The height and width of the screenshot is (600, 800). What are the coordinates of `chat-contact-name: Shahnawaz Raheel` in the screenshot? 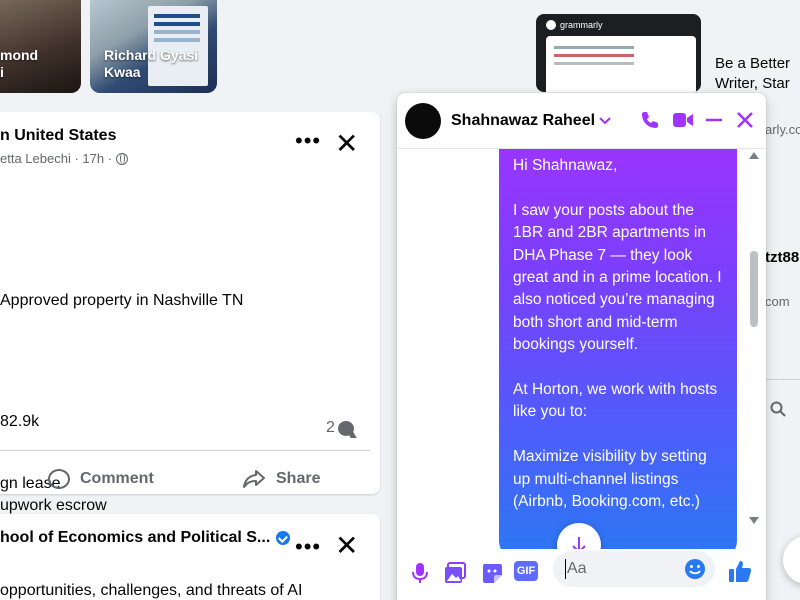 It's located at (523, 121).